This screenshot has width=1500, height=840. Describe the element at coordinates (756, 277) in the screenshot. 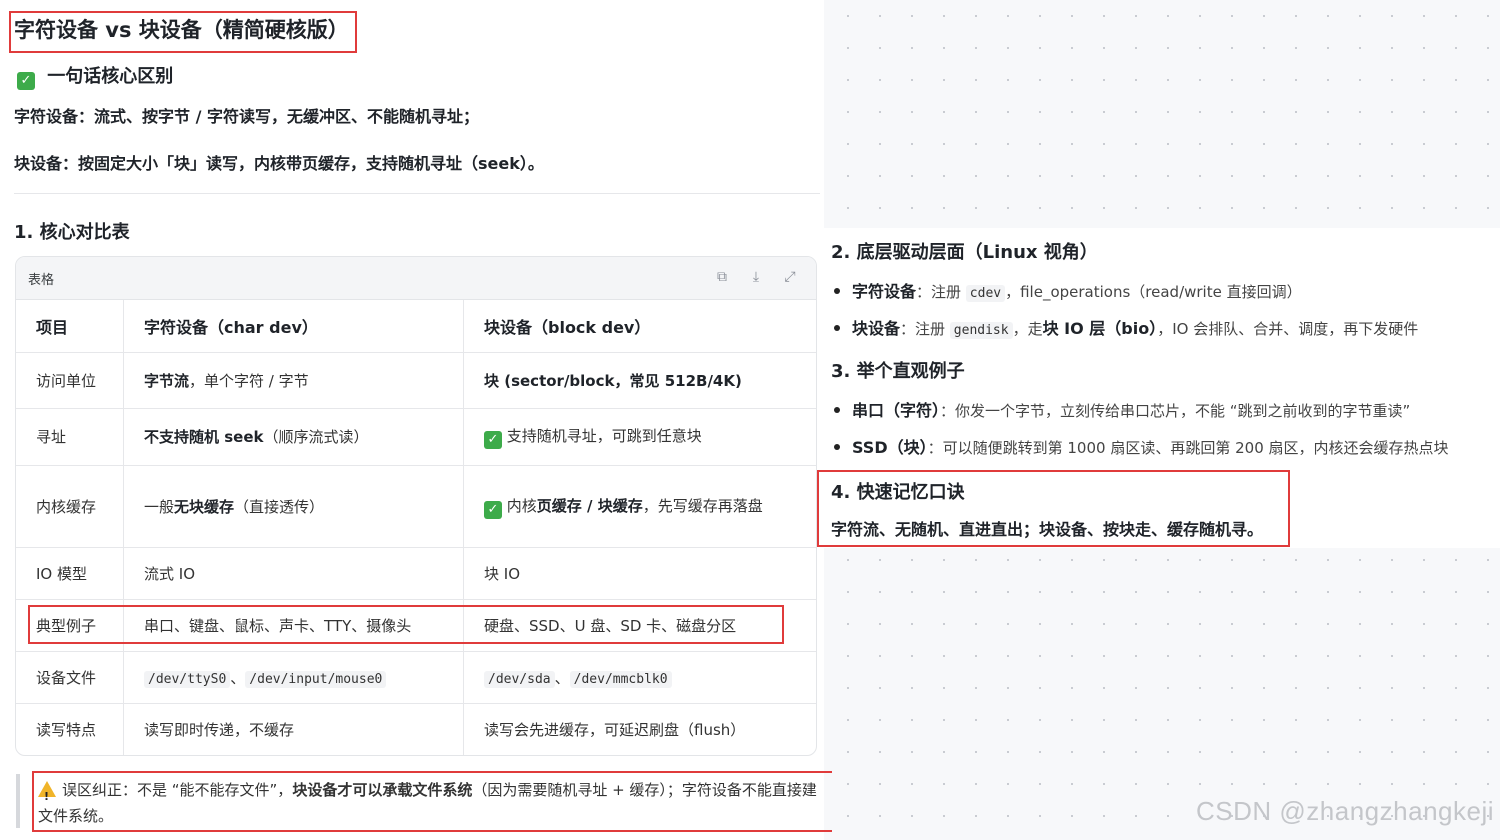

I see `download-icon: ⤓` at that location.